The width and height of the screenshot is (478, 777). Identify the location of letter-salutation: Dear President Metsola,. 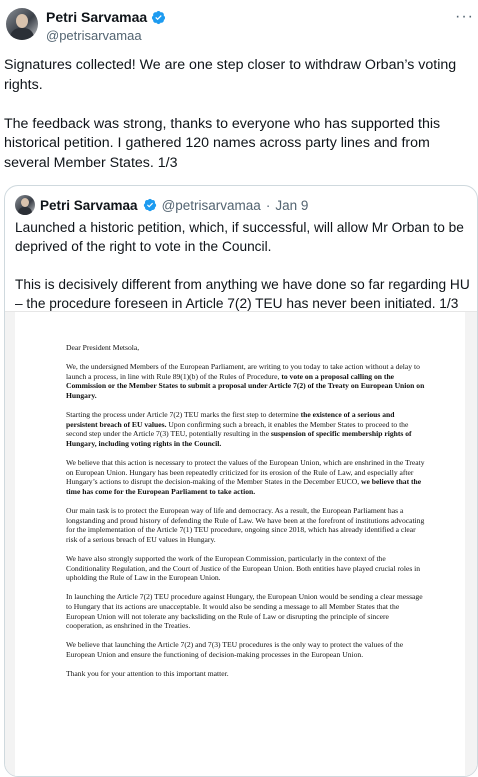
(103, 347).